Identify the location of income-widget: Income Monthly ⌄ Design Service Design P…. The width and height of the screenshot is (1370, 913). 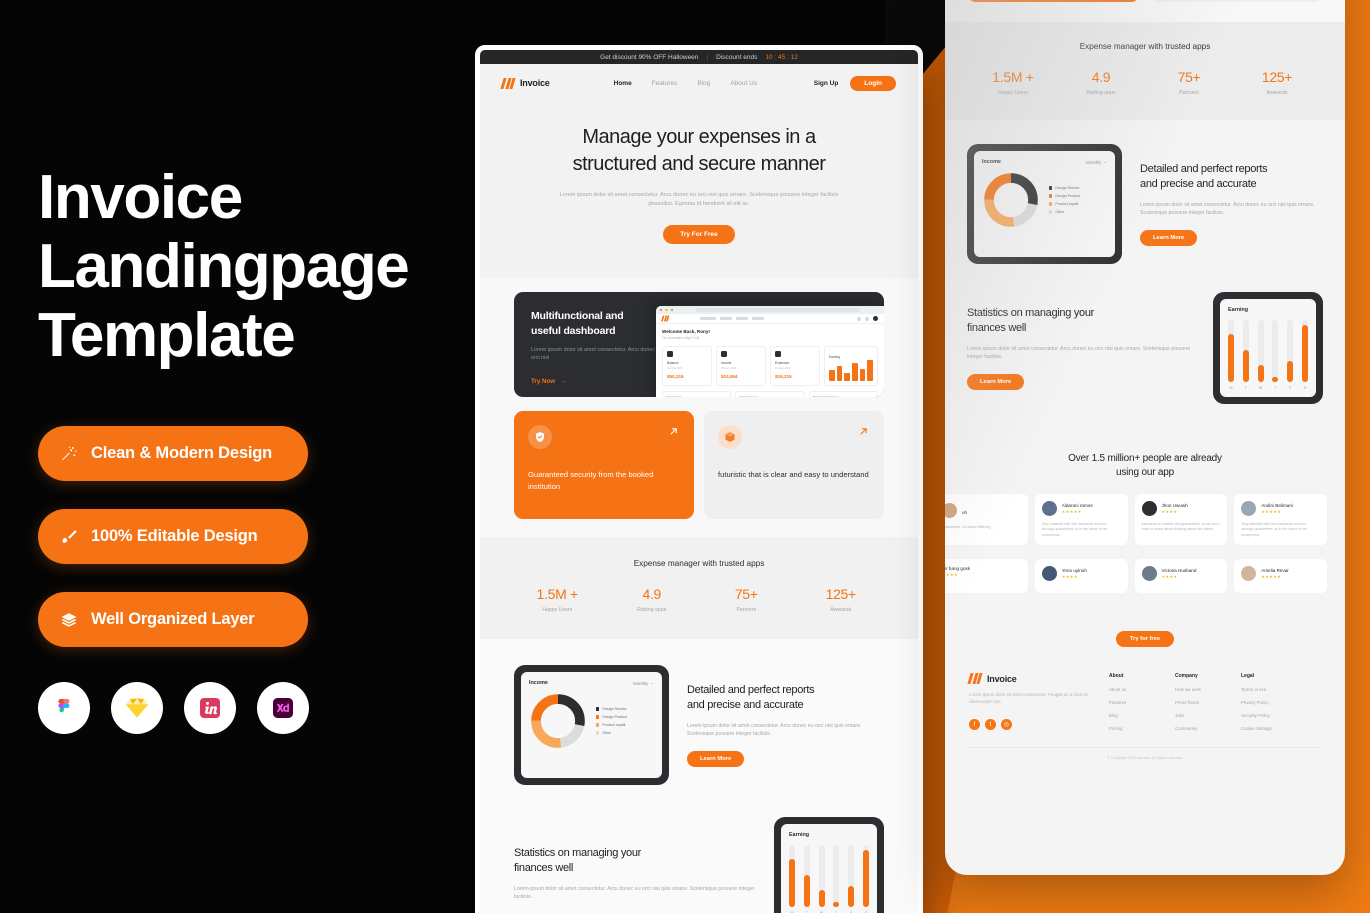
(1044, 204).